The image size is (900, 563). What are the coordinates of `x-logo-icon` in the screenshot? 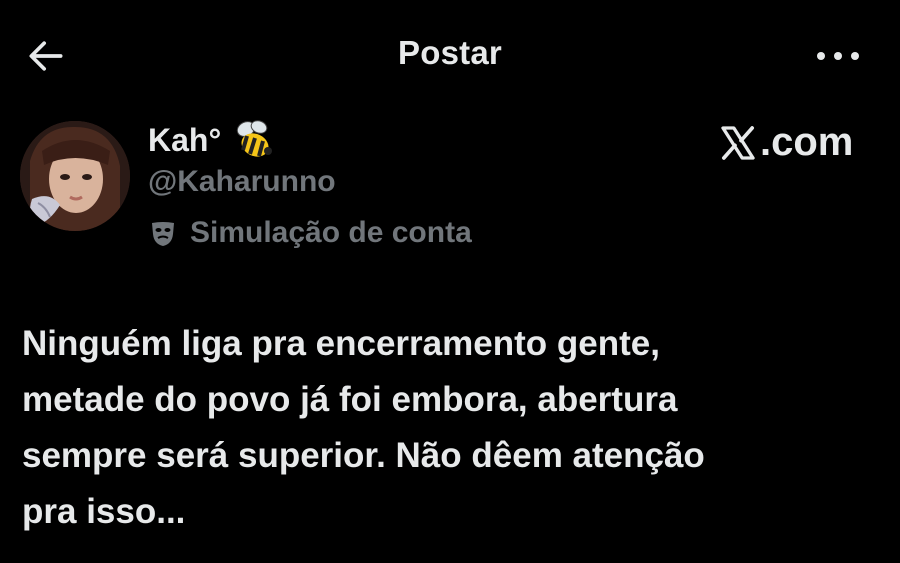 It's located at (738, 142).